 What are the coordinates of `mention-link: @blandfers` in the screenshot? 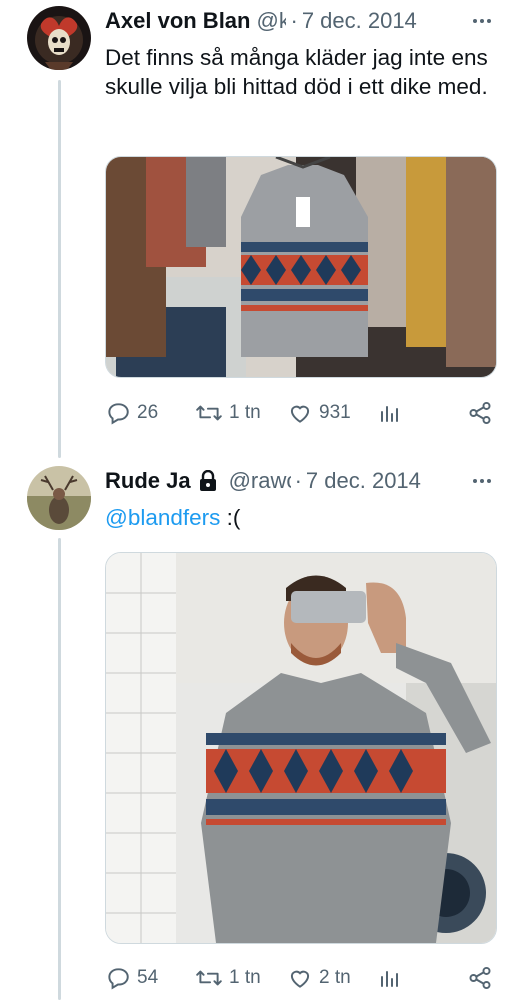 It's located at (162, 517).